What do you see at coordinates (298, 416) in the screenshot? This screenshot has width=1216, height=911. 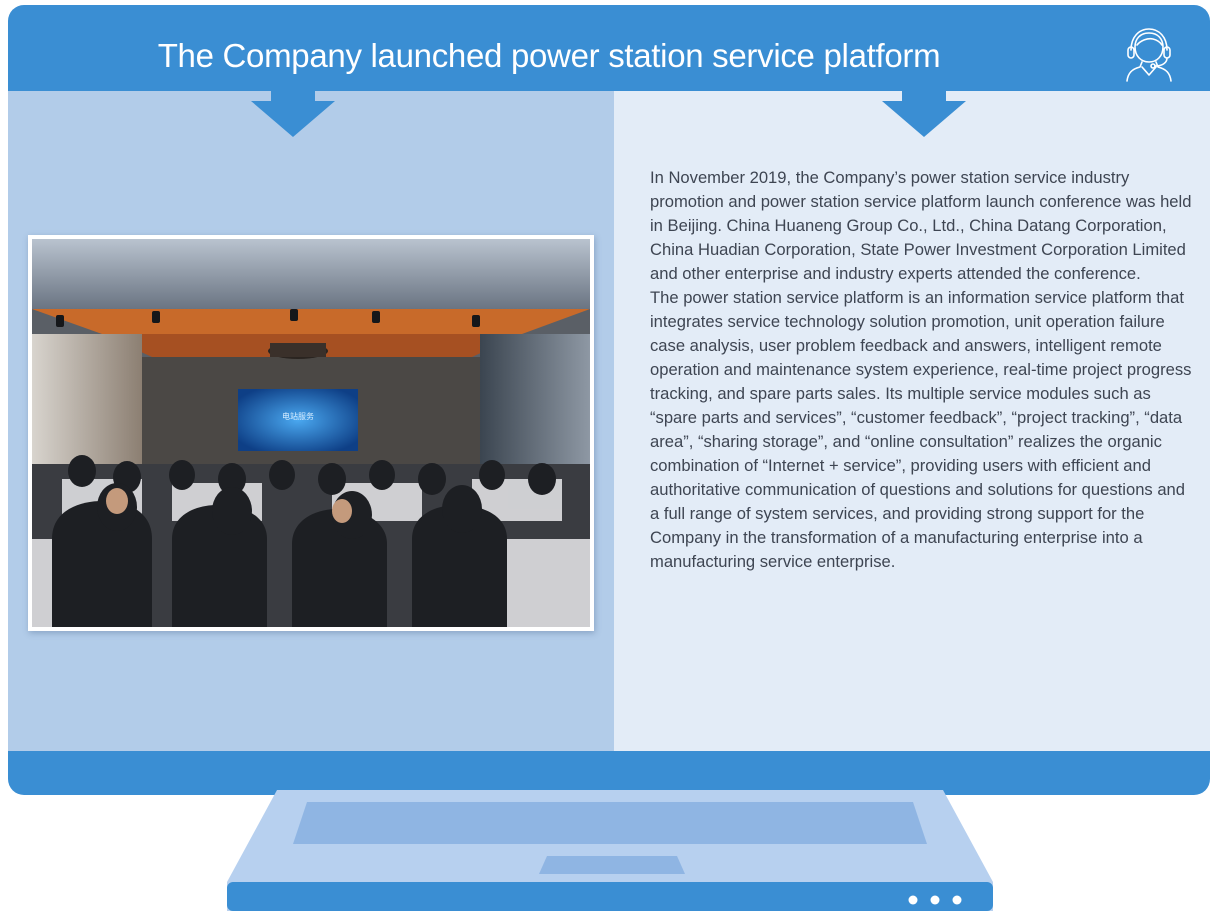 I see `stage-screen-label: 电站服务` at bounding box center [298, 416].